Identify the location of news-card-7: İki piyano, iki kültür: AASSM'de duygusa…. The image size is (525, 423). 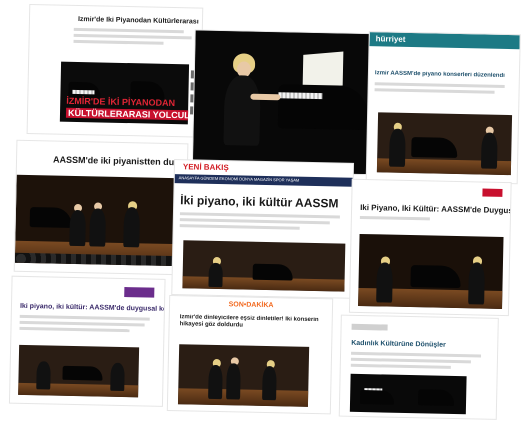
(87, 341).